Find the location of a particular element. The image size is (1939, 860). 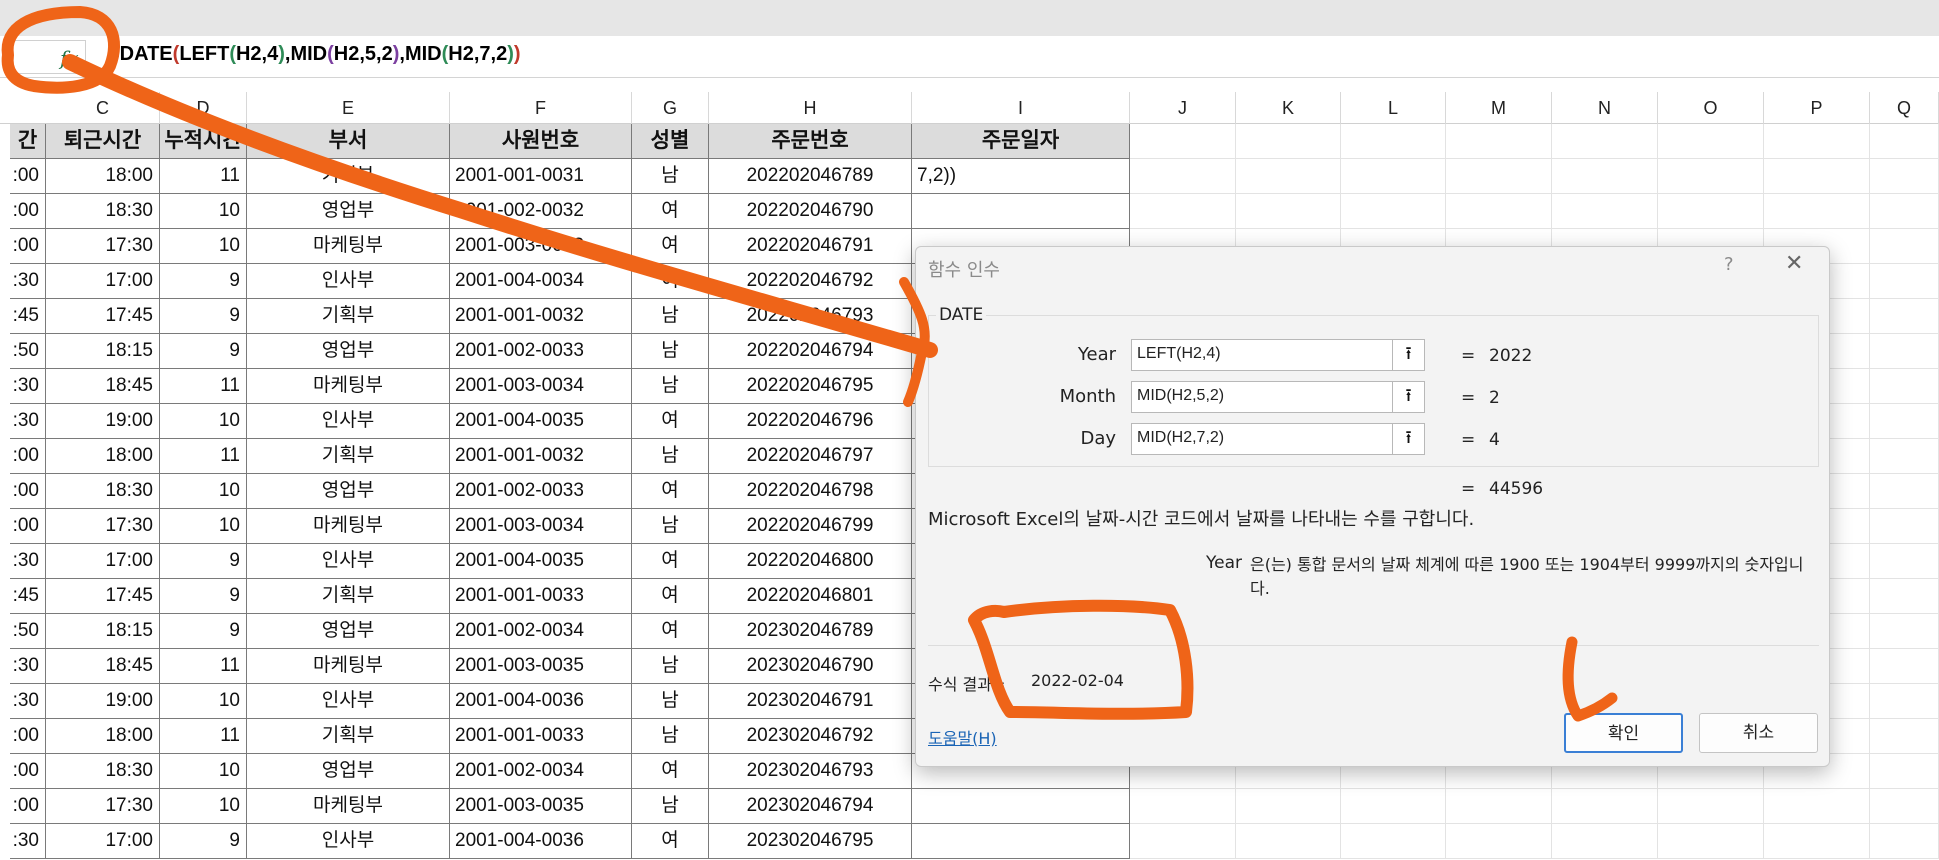

month-field: MID(H2,5,2) ⭱ is located at coordinates (1278, 397).